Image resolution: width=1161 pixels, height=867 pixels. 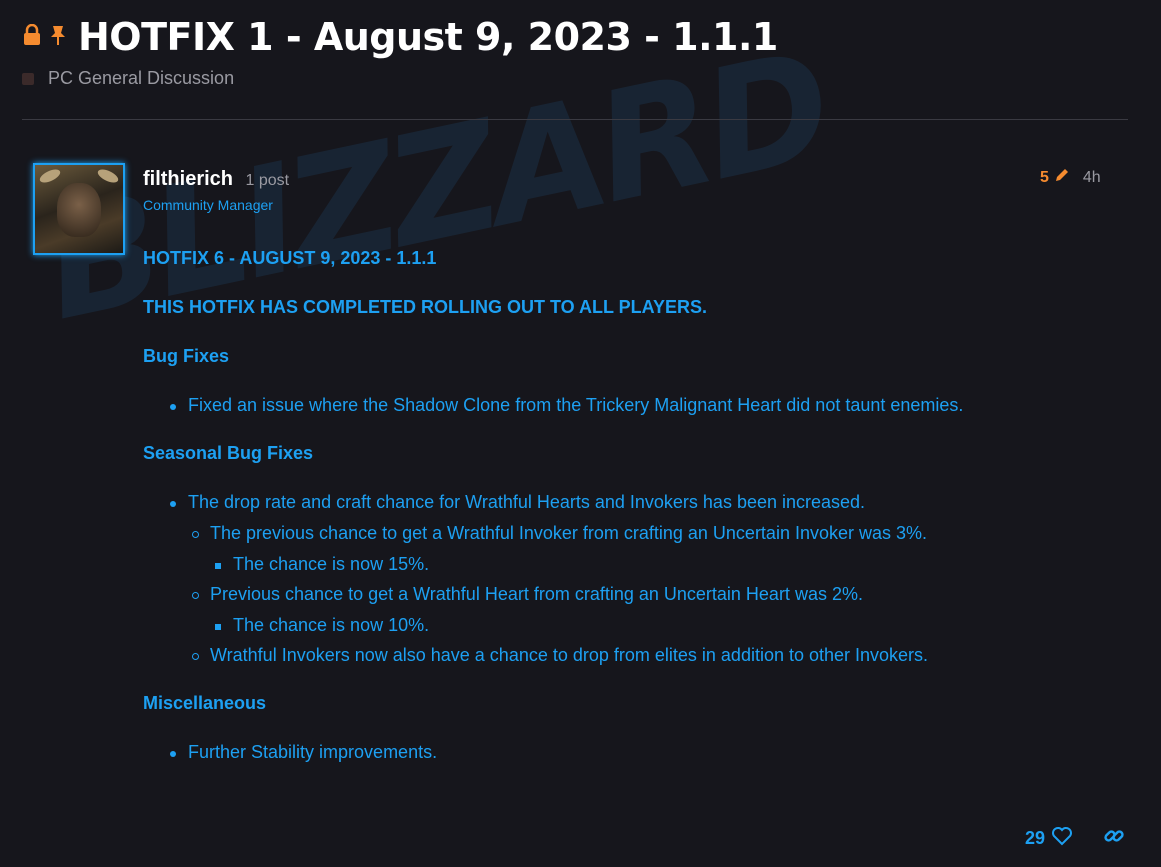 I want to click on post-actions: 29, so click(x=1075, y=838).